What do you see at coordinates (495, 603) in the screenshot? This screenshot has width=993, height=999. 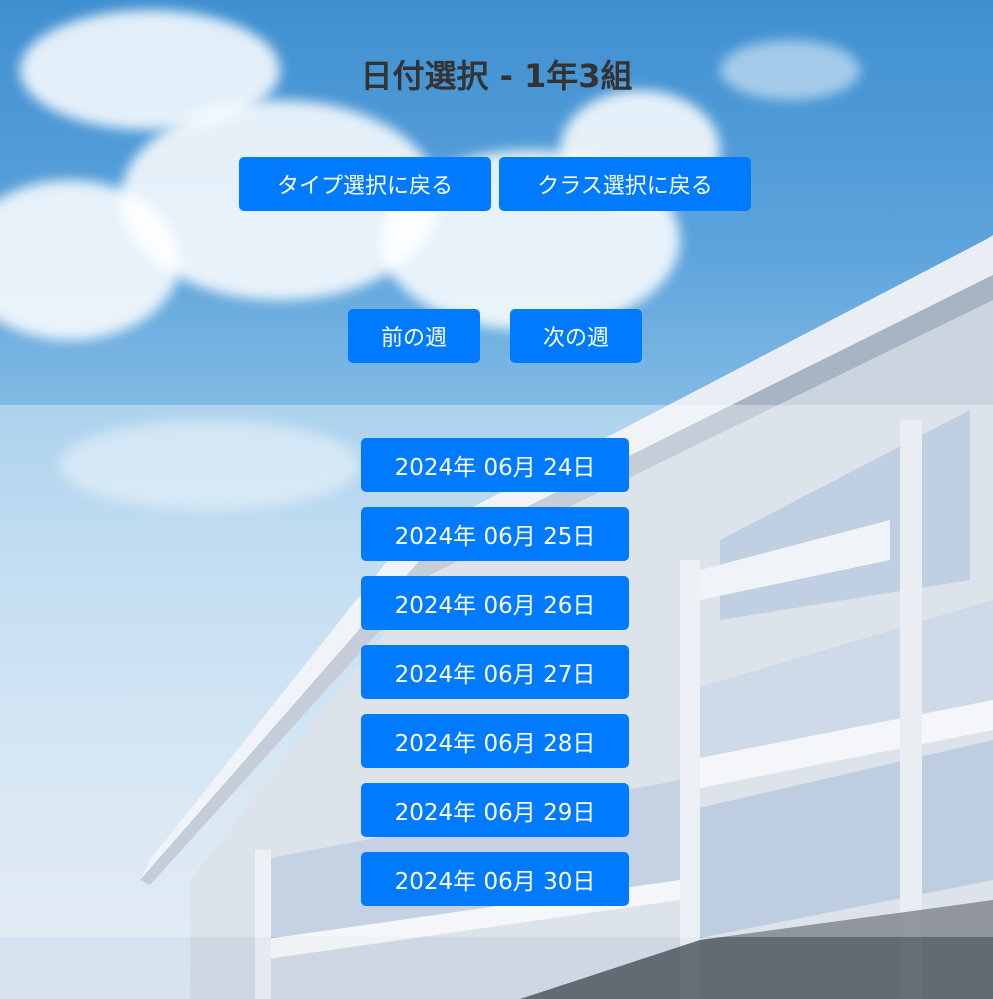 I see `date-button: 2024年 06月 26日` at bounding box center [495, 603].